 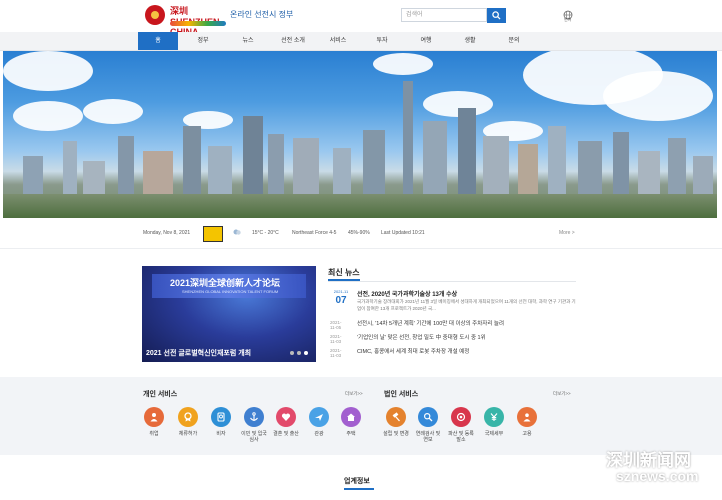 What do you see at coordinates (421, 337) in the screenshot?
I see `news-title: '기업인의 날' 맞은 선전, 창업 밀도 中 중대형 도시 중 1위` at bounding box center [421, 337].